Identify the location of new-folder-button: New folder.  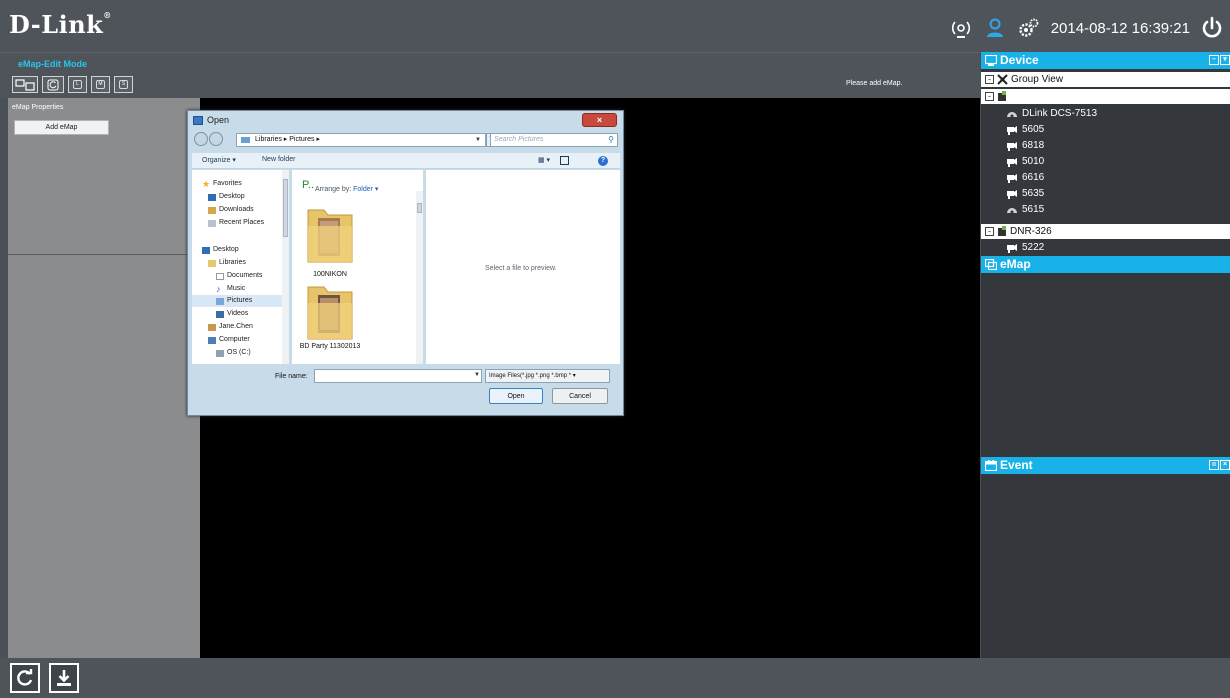
(278, 159).